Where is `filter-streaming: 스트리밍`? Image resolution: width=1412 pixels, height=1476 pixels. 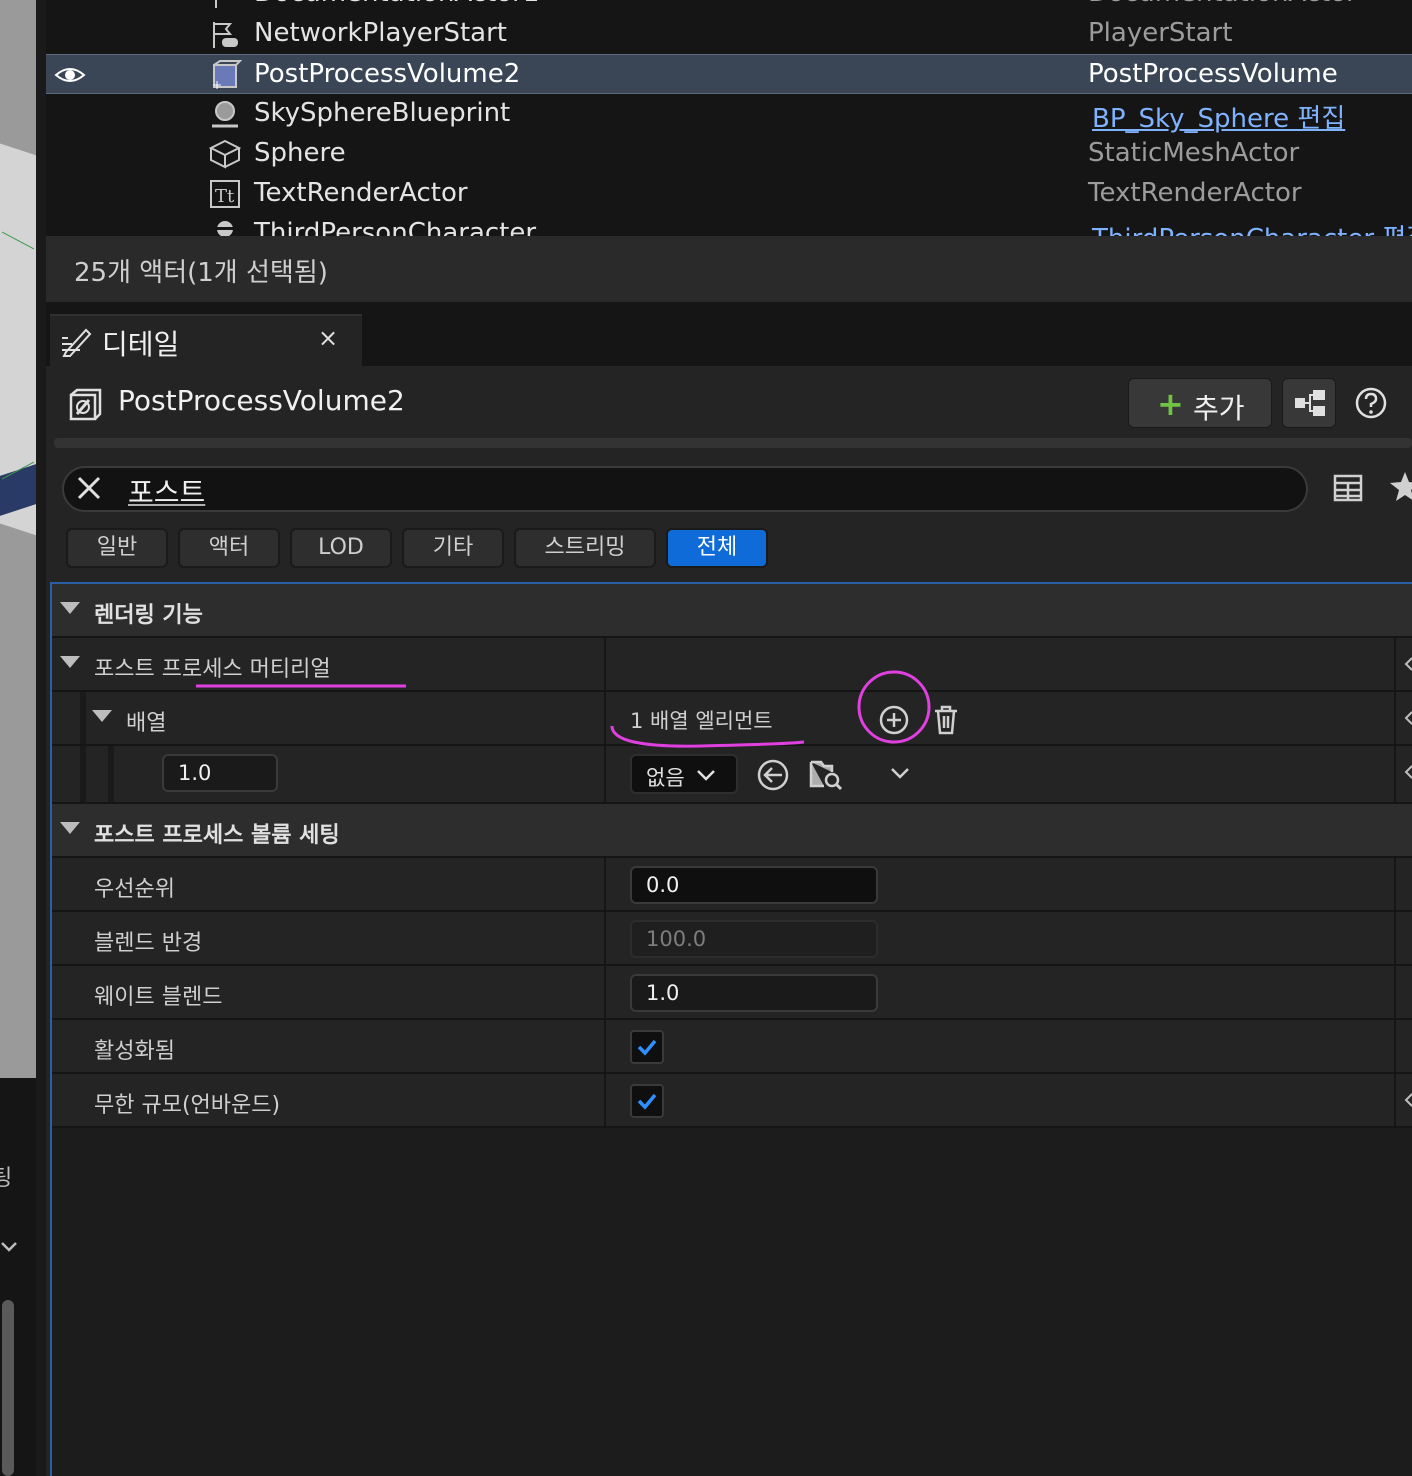 filter-streaming: 스트리밍 is located at coordinates (585, 548).